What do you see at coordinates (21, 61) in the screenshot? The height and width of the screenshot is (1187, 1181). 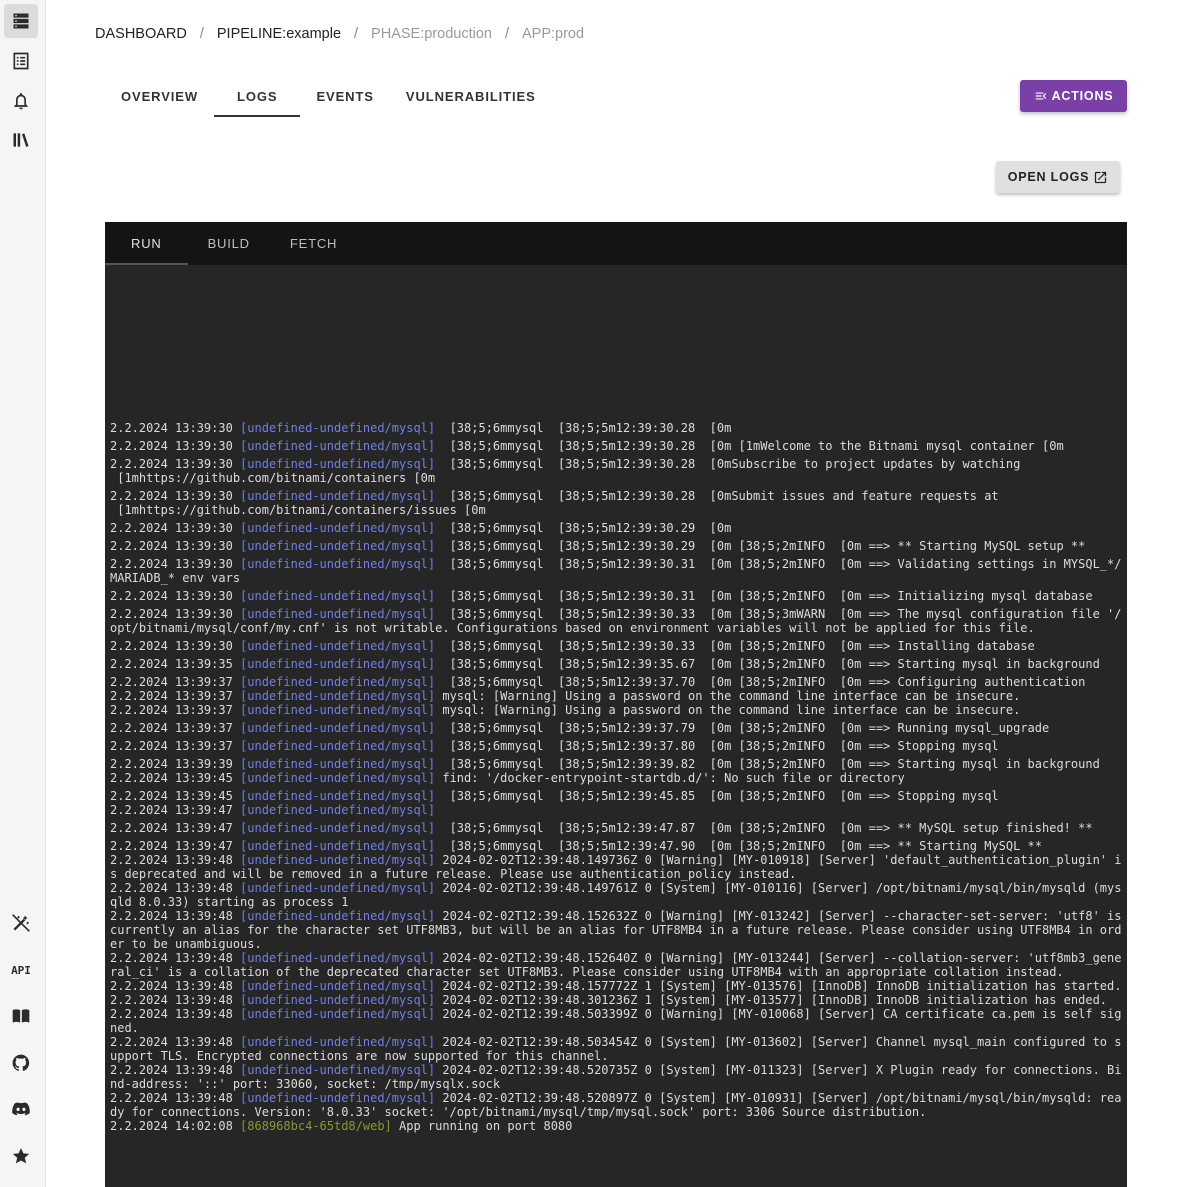 I see `list-icon` at bounding box center [21, 61].